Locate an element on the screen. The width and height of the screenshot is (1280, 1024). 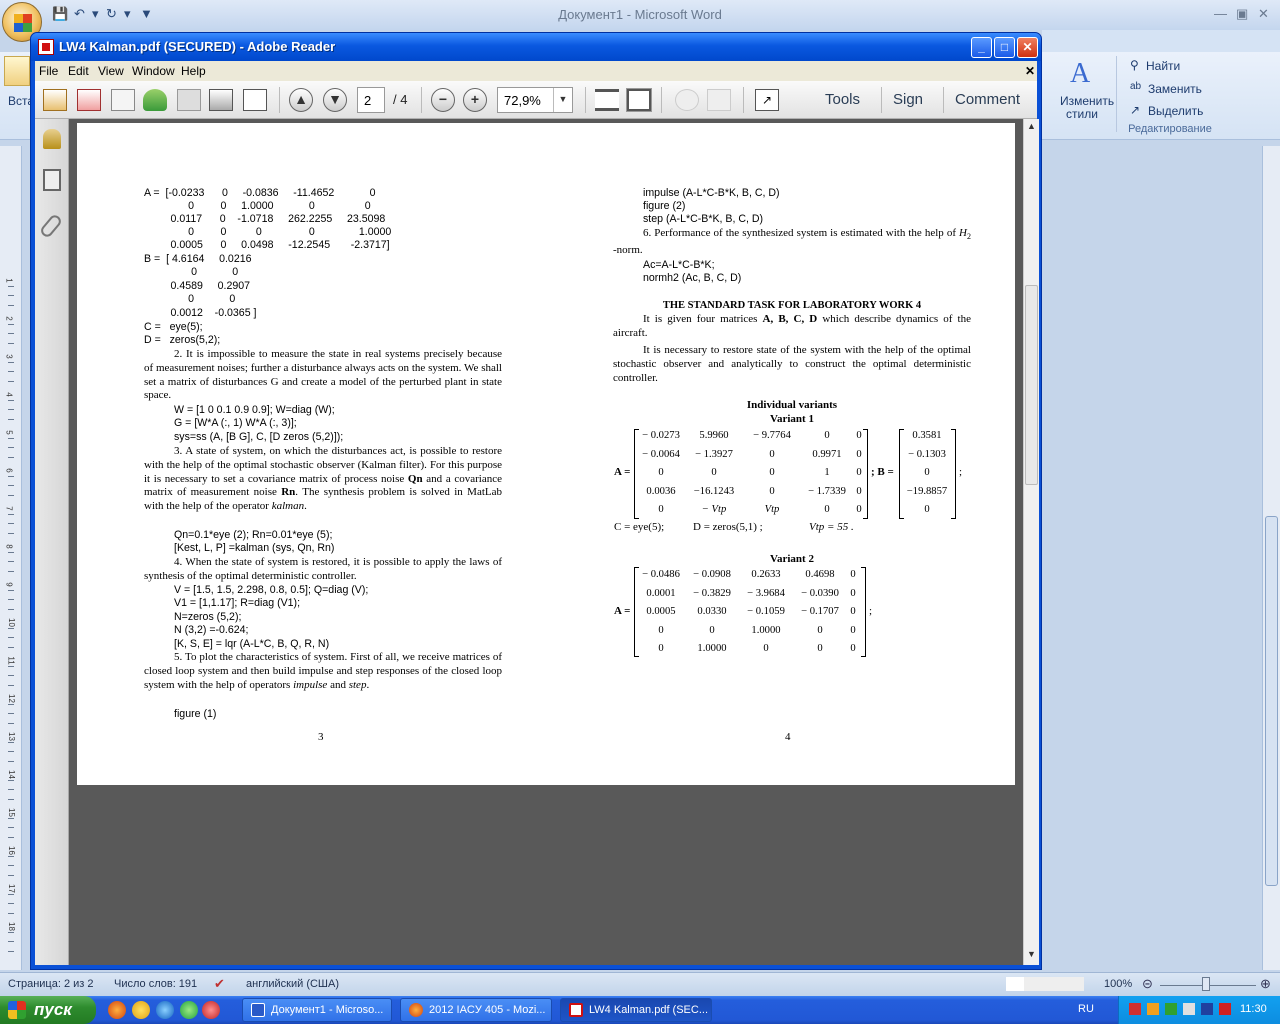
zoom-out-icon: ⊝ is located at coordinates (1147, 984).